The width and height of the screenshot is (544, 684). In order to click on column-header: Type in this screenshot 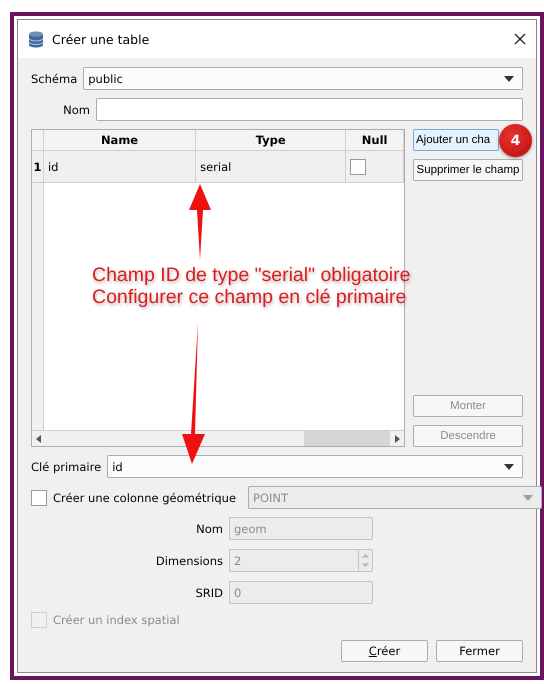, I will do `click(271, 140)`.